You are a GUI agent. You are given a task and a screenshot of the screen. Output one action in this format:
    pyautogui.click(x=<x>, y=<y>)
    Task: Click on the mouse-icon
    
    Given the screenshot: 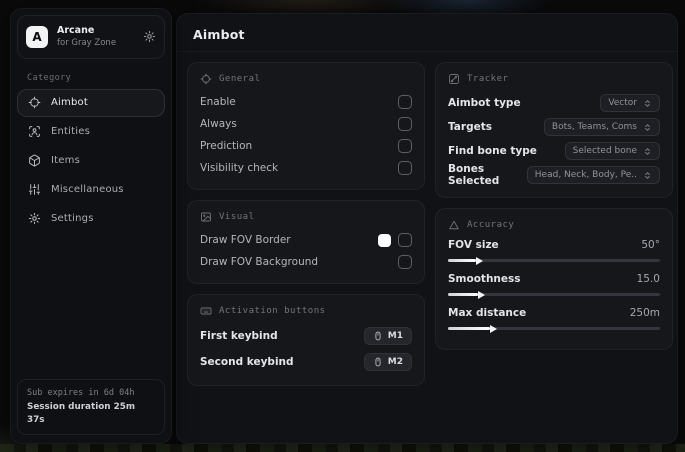 What is the action you would take?
    pyautogui.click(x=378, y=362)
    